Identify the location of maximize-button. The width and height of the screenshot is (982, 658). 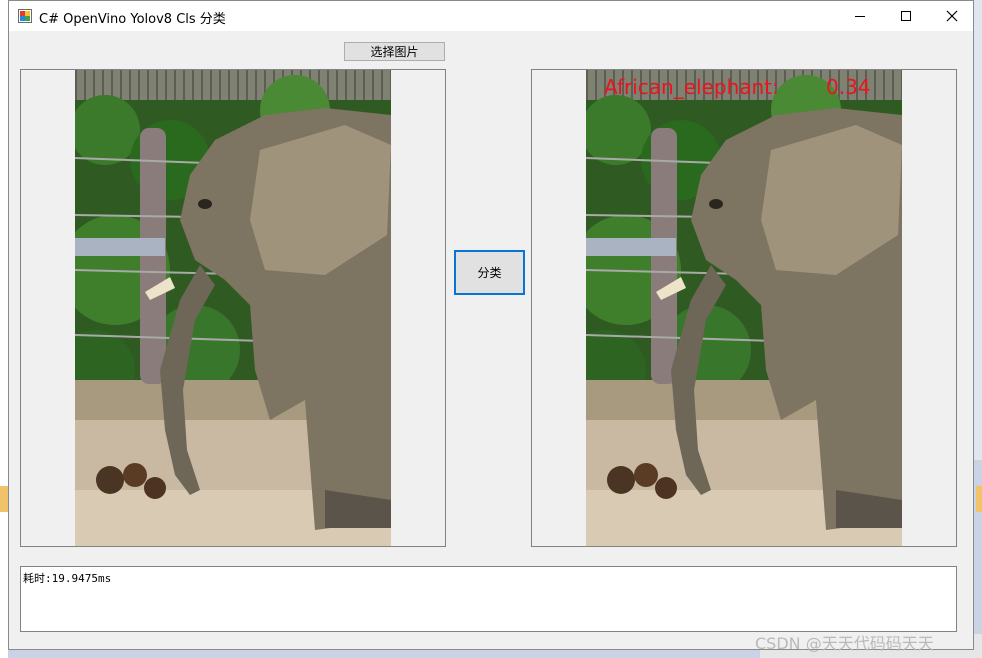
(906, 16).